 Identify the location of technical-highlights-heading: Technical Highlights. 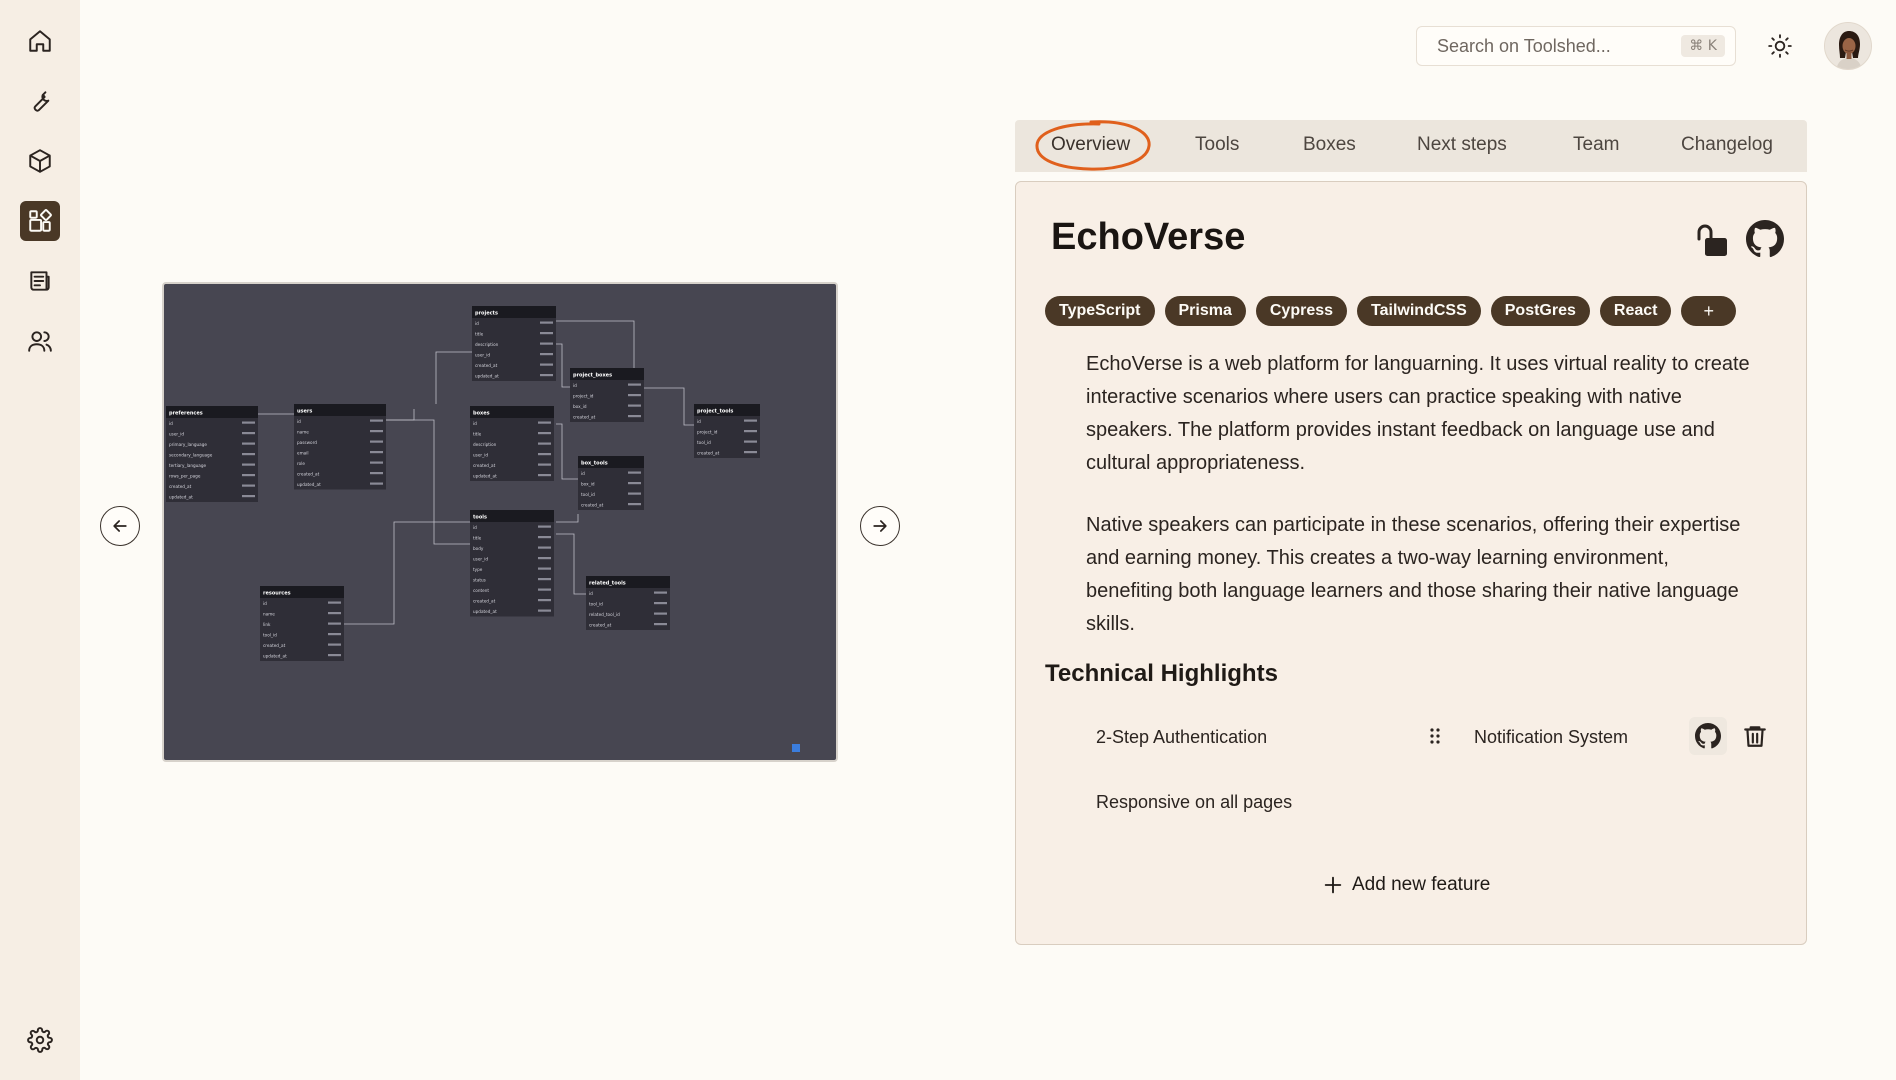
(1161, 673).